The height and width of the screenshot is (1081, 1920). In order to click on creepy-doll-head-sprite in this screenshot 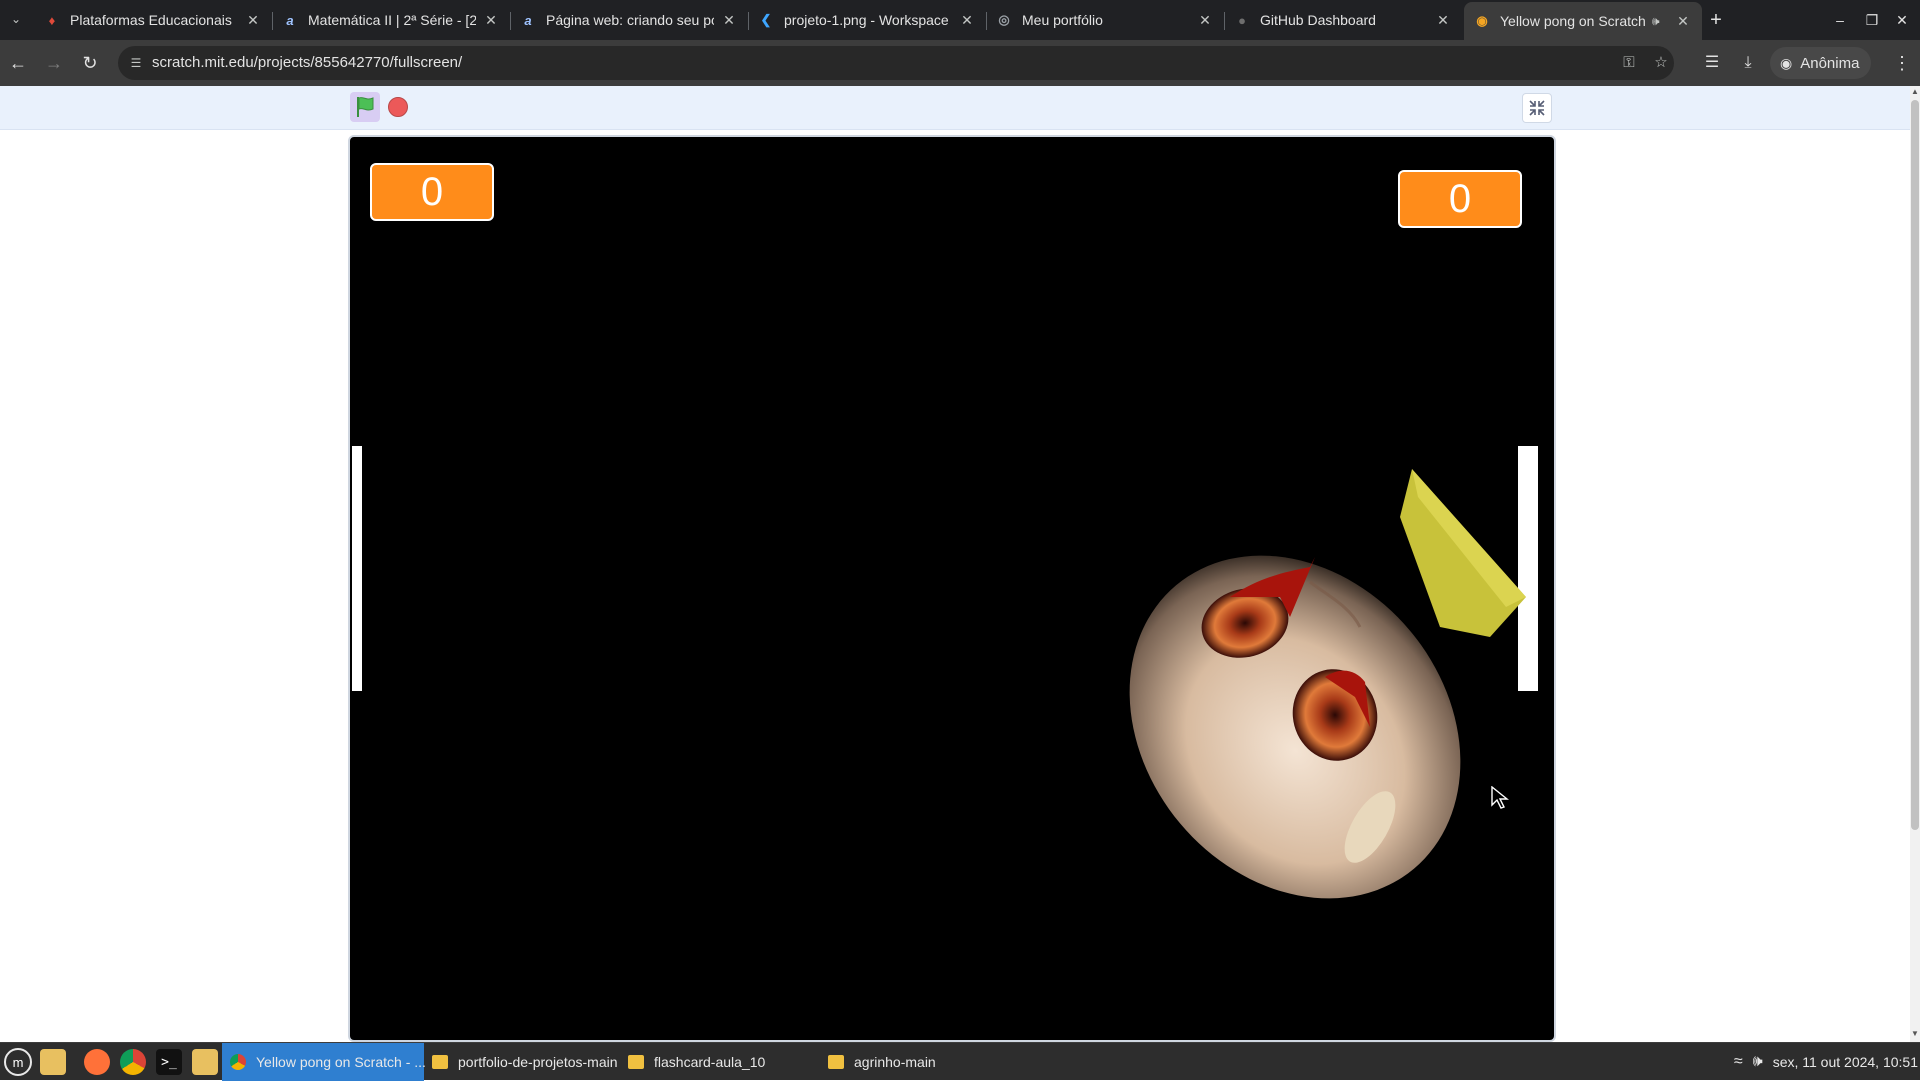, I will do `click(1327, 684)`.